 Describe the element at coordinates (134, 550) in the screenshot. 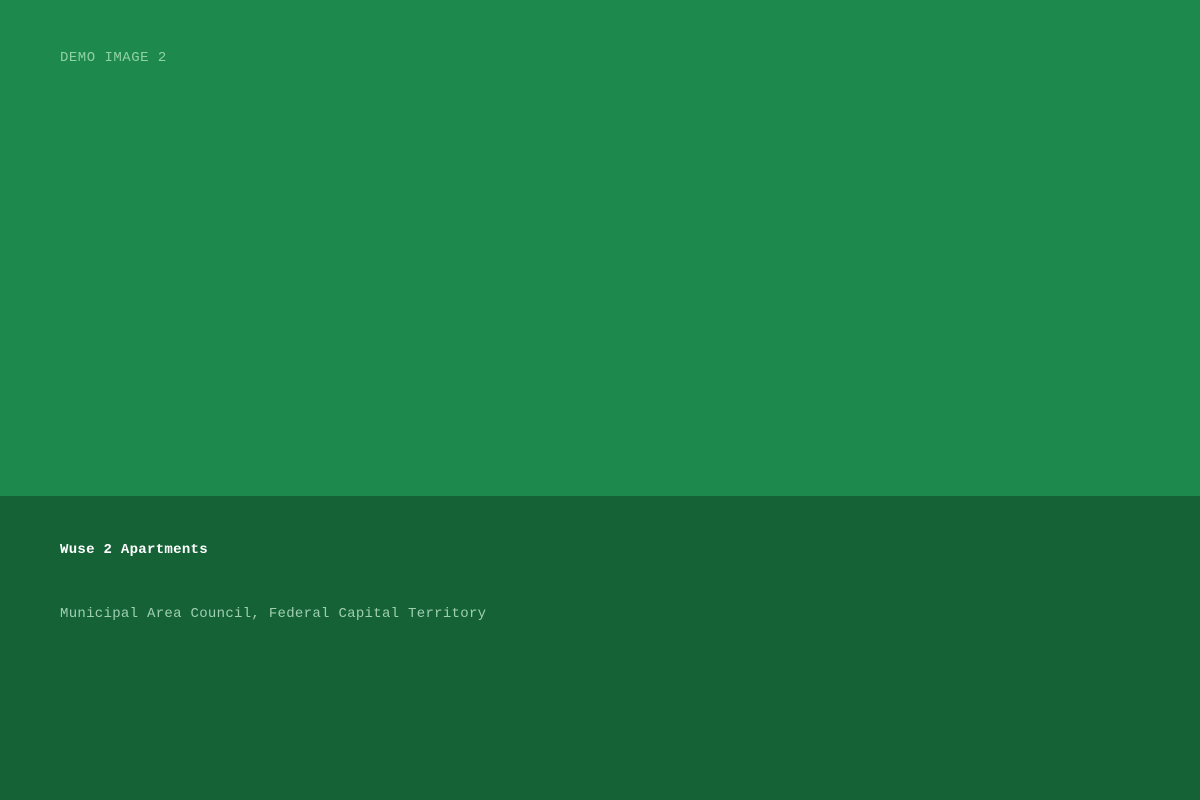

I see `property-title: Wuse 2 Apartments` at that location.